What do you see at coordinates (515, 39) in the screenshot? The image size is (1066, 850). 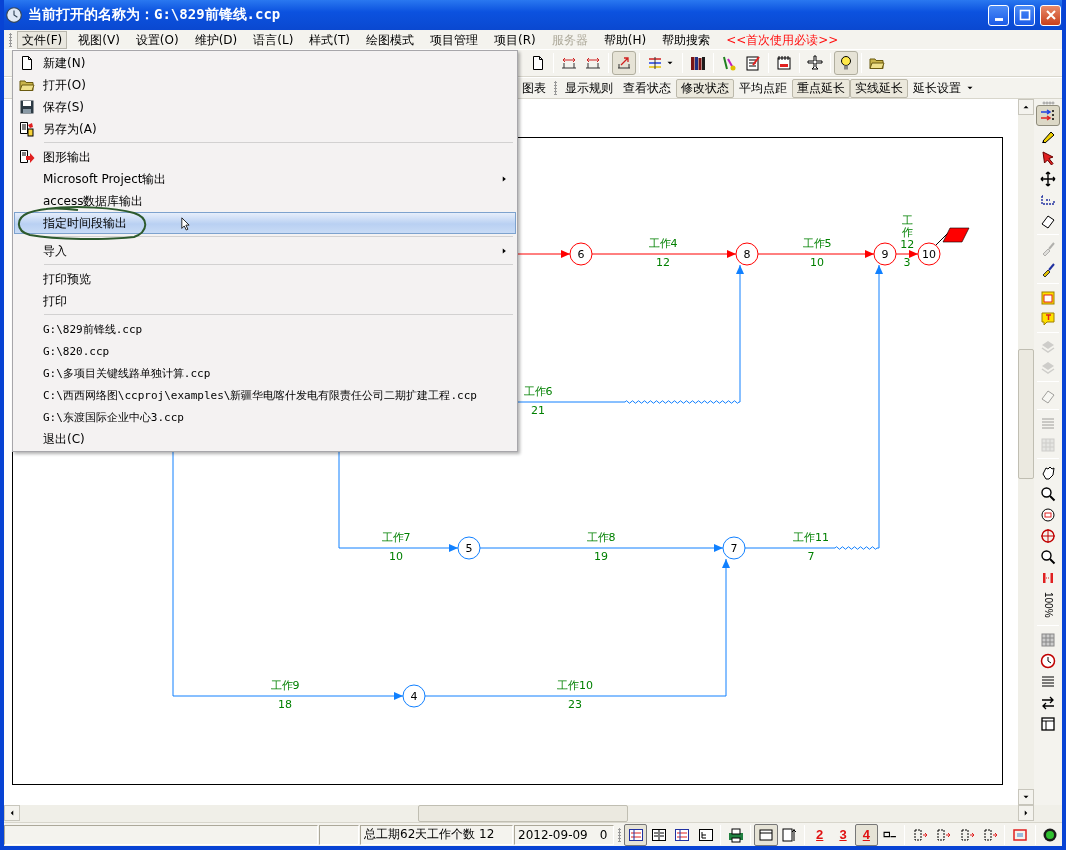 I see `menu-item: 项目(R)` at bounding box center [515, 39].